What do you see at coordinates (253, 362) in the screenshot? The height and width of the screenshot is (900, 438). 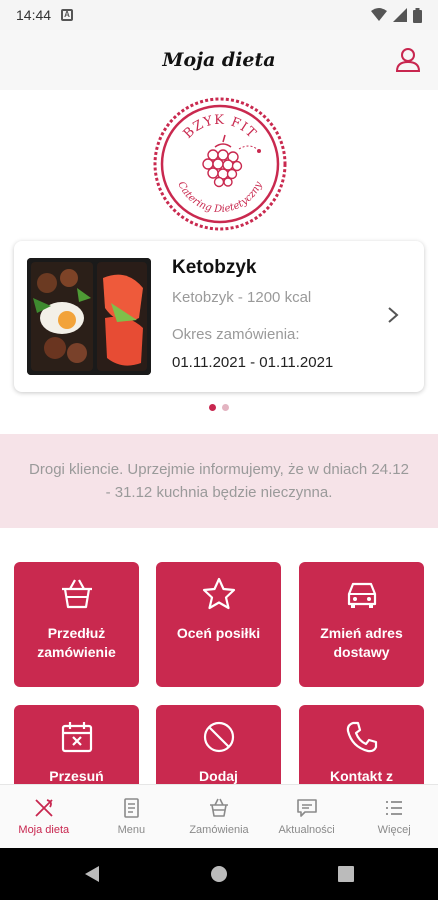 I see `period-value: 01.11.2021 - 01.11.2021` at bounding box center [253, 362].